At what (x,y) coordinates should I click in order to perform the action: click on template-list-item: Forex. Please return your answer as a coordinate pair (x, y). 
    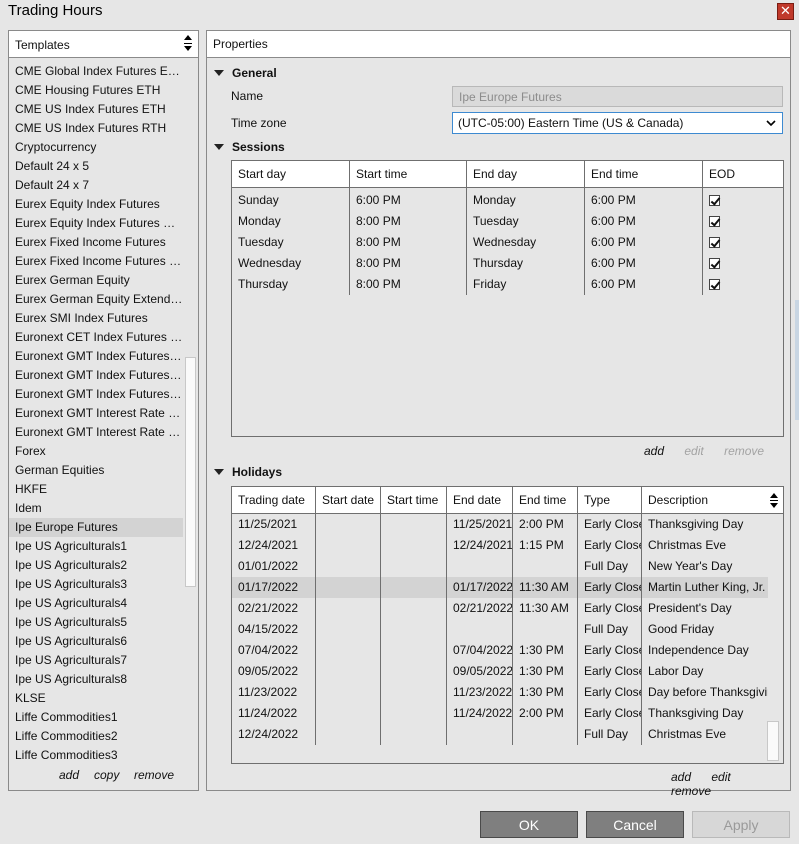
    Looking at the image, I should click on (96, 451).